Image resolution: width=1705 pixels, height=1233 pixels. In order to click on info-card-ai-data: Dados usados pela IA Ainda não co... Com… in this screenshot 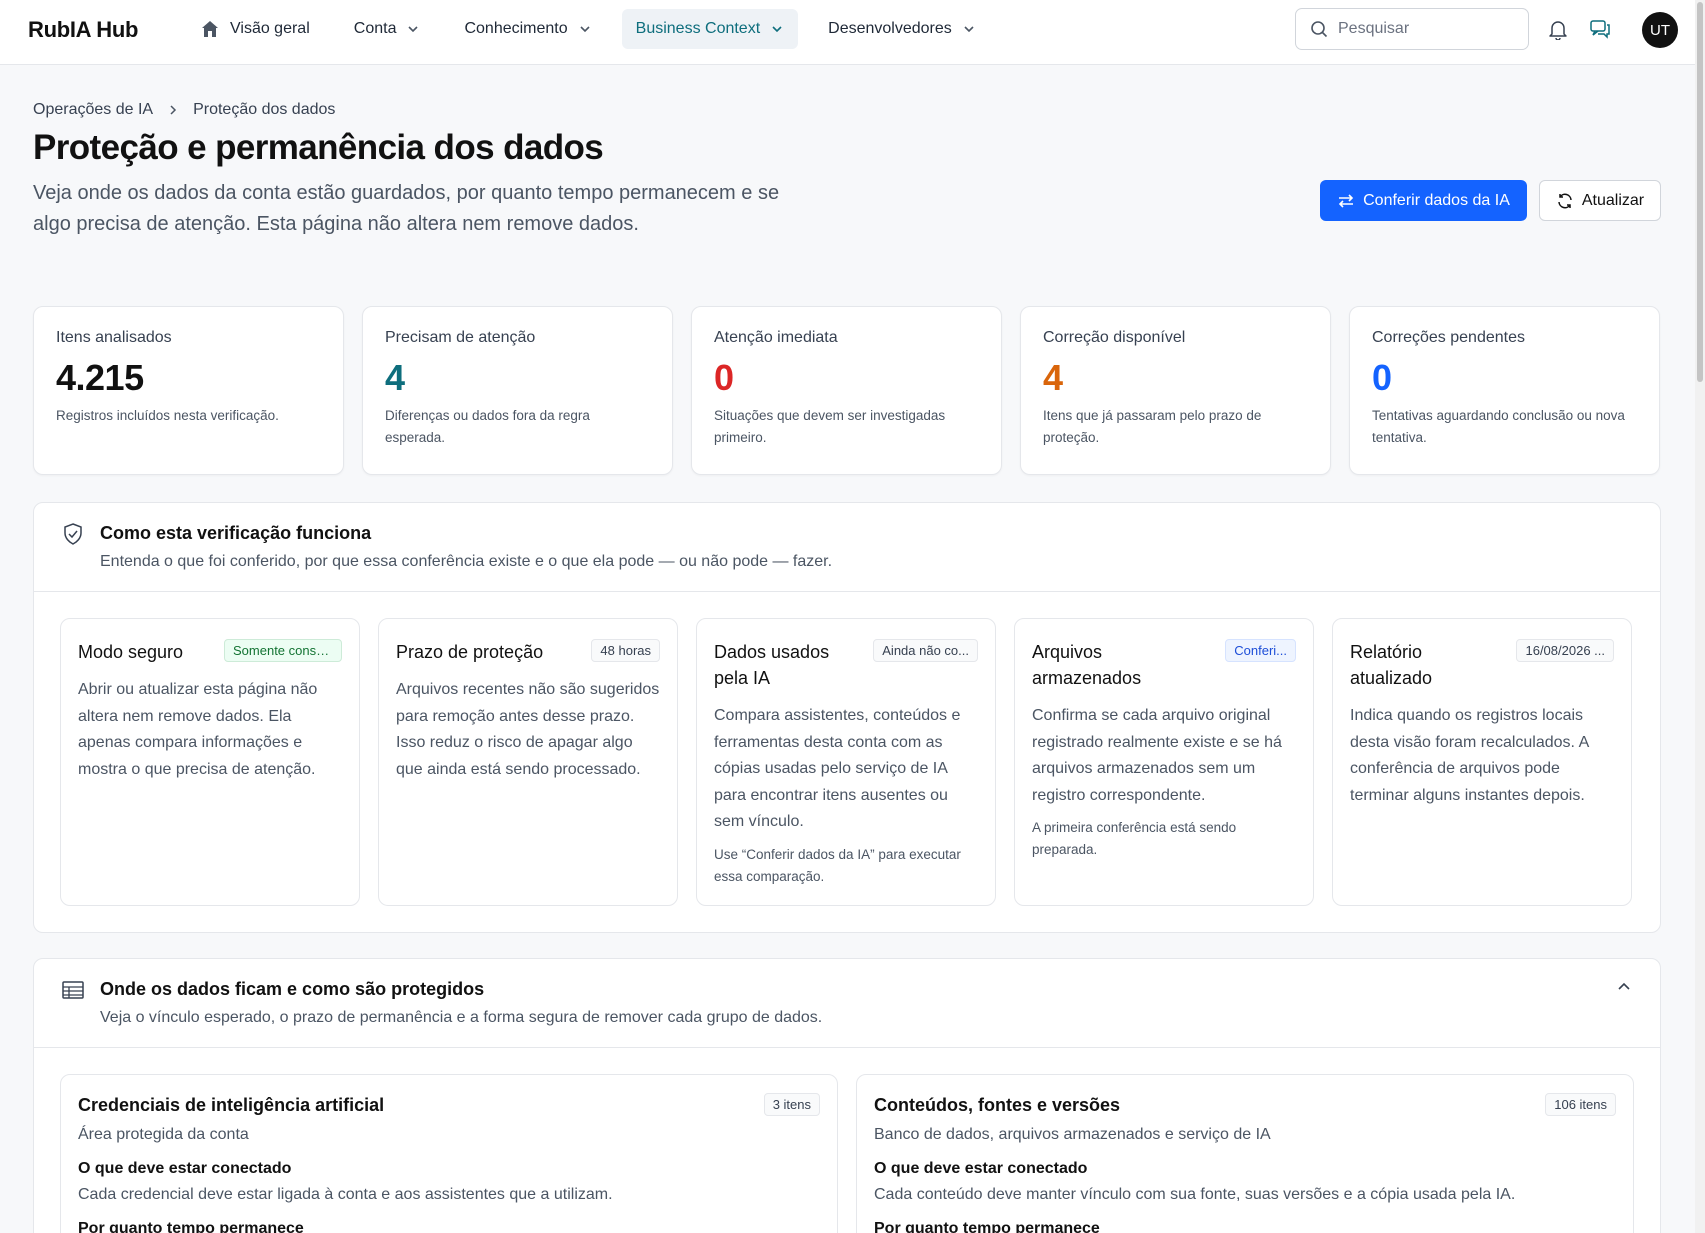, I will do `click(846, 762)`.